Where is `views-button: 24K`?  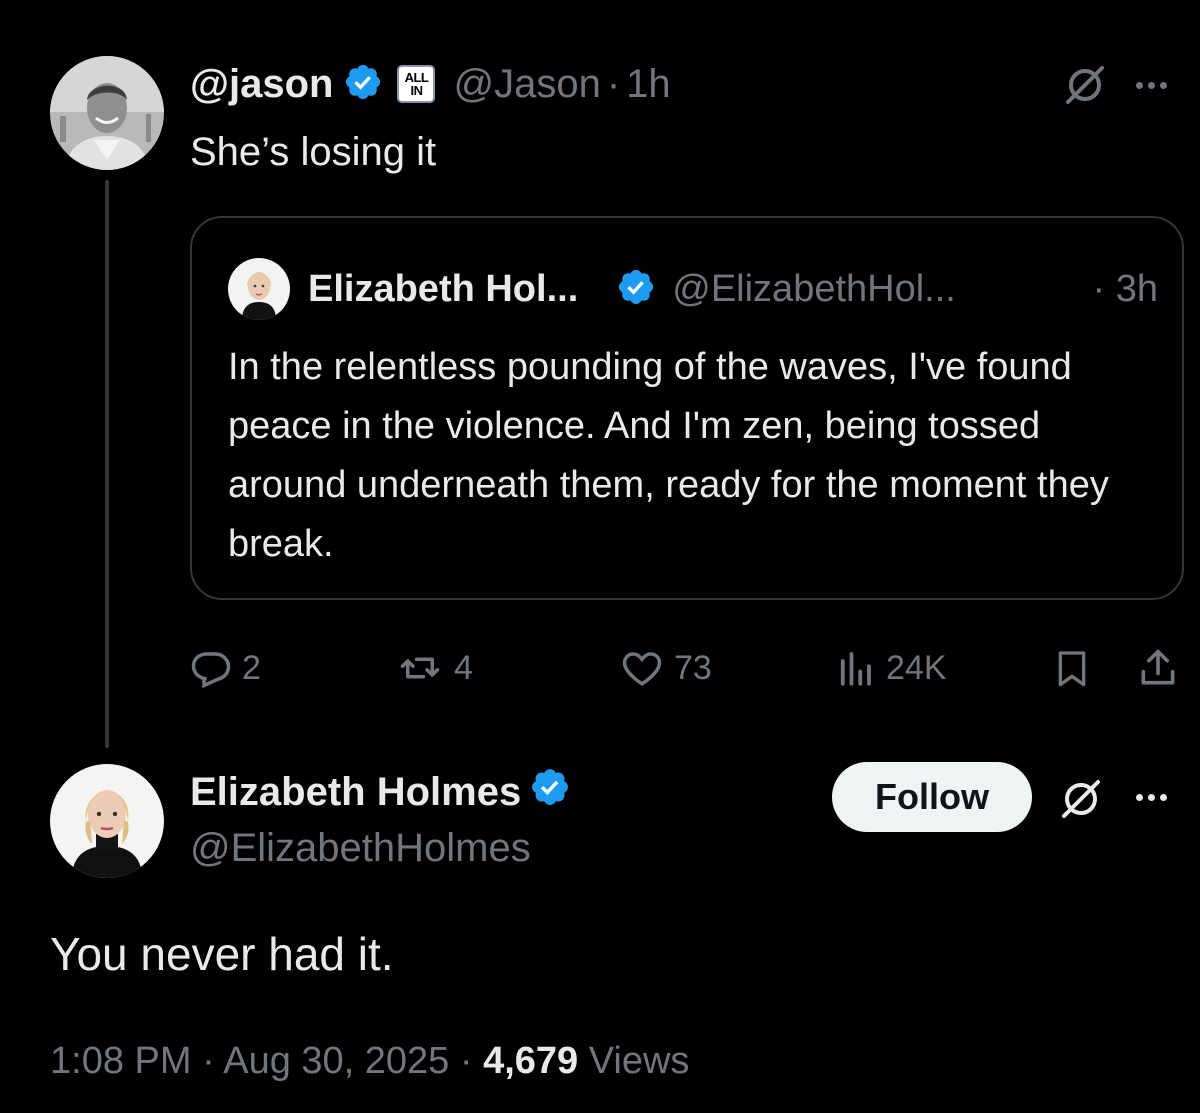
views-button: 24K is located at coordinates (890, 668).